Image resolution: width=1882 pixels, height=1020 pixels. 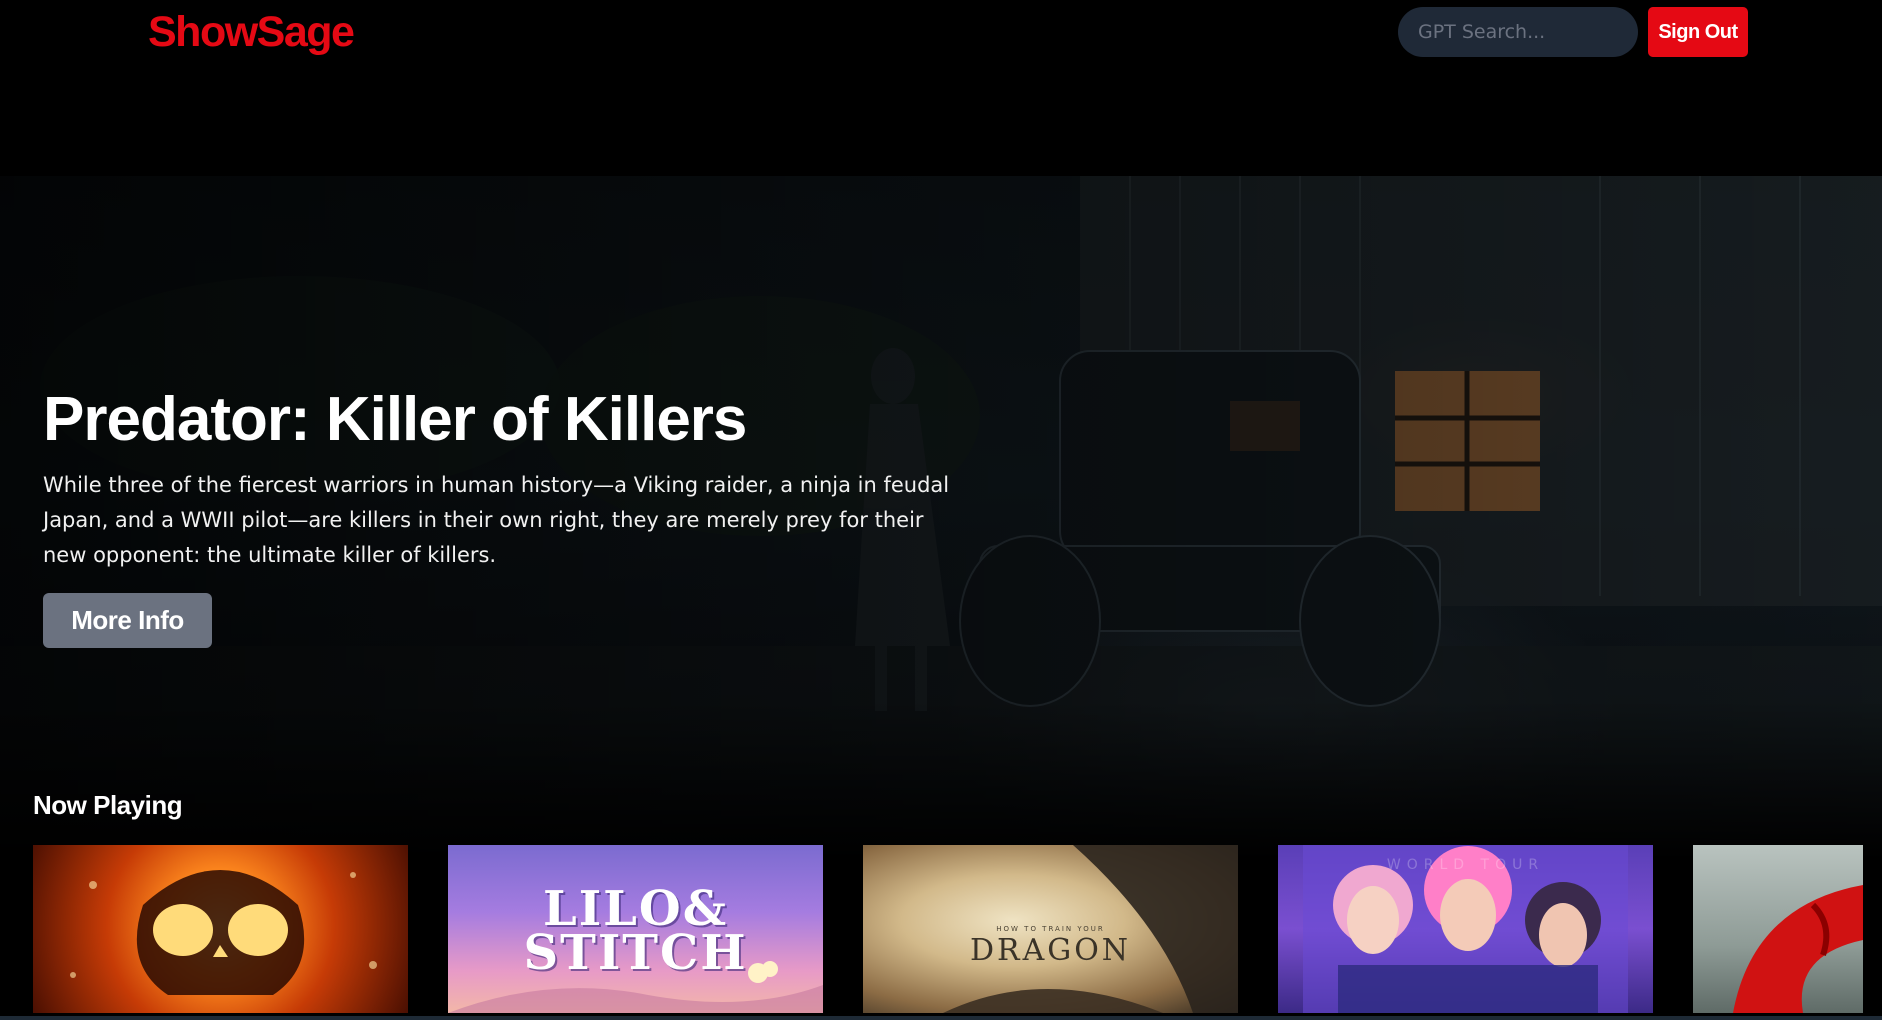 I want to click on movie-poster: LILO& STITCH, so click(x=635, y=929).